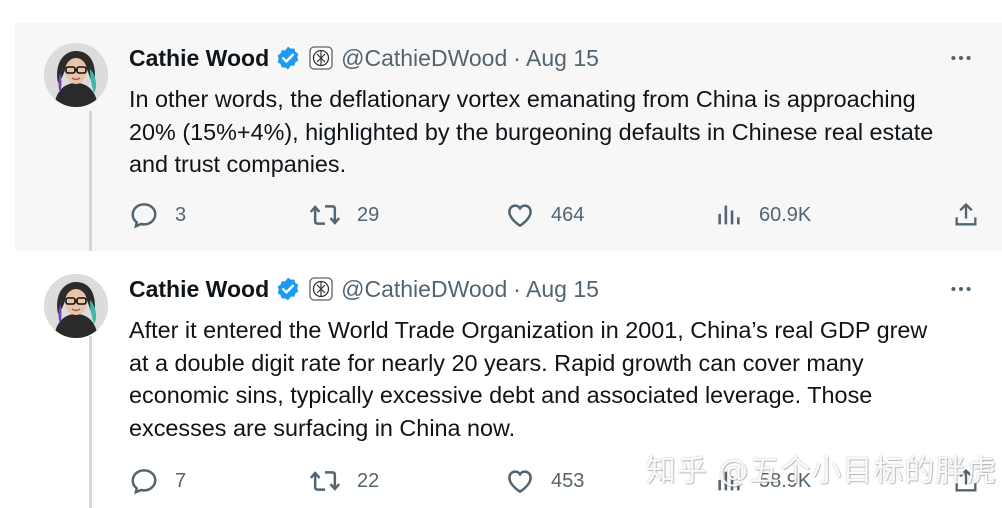 This screenshot has height=508, width=1002. What do you see at coordinates (544, 215) in the screenshot?
I see `like-button: 464` at bounding box center [544, 215].